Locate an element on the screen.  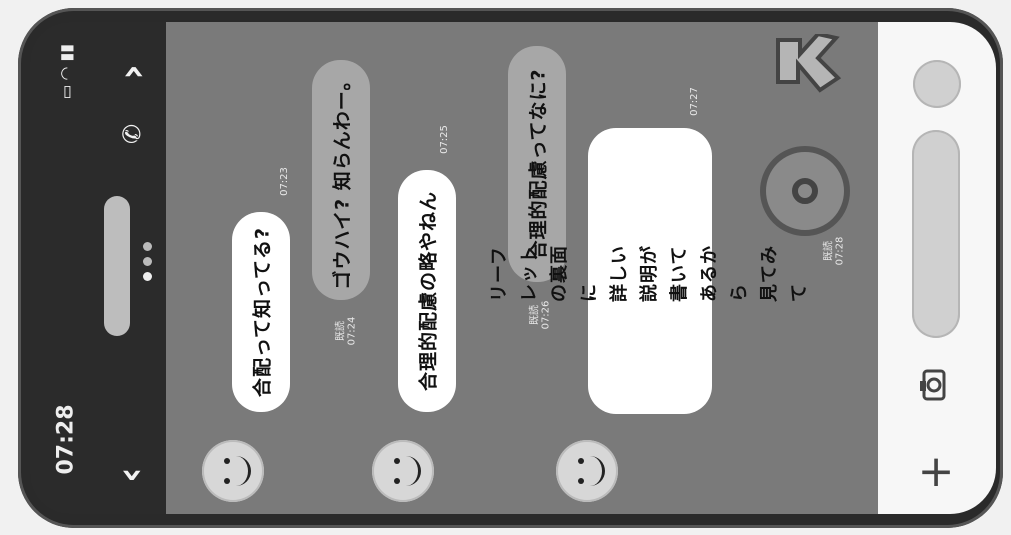
contact-name-pill is located at coordinates (117, 266).